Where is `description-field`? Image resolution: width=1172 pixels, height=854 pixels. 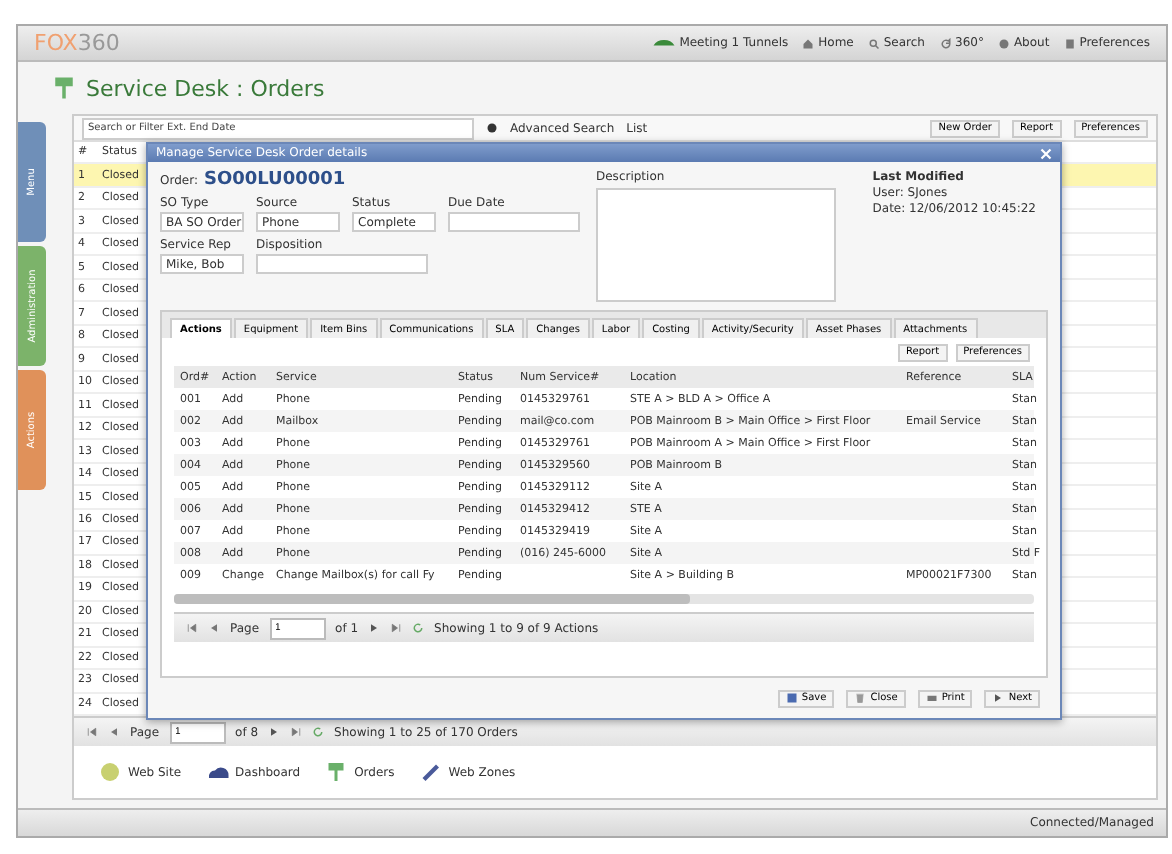
description-field is located at coordinates (716, 245).